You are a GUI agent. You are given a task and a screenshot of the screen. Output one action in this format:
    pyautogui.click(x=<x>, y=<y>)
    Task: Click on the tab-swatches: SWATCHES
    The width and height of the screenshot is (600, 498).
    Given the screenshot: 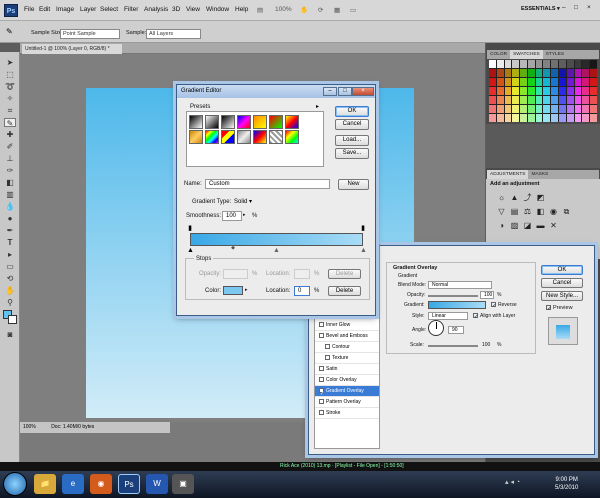 What is the action you would take?
    pyautogui.click(x=526, y=54)
    